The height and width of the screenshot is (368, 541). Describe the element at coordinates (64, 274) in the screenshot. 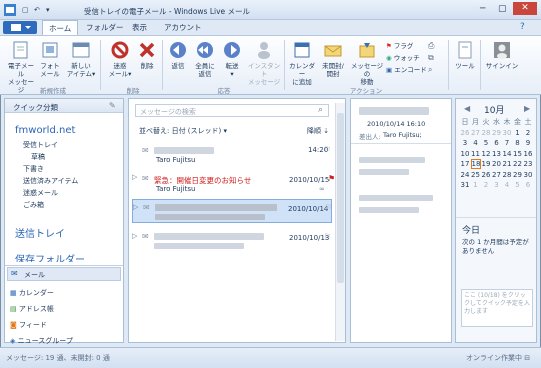

I see `nav-mail: ✉ メール` at that location.